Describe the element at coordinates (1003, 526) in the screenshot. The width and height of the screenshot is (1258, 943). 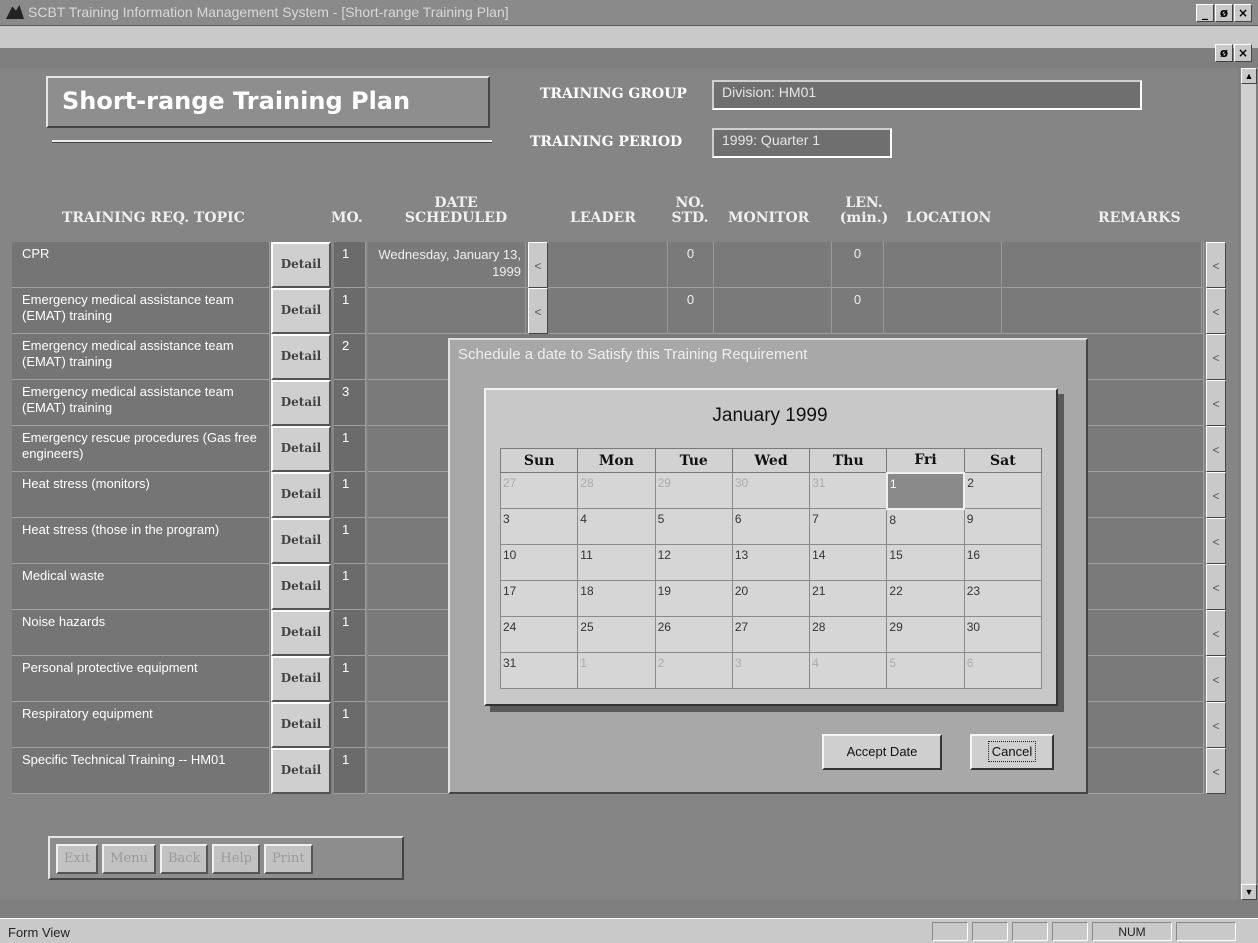
I see `calendar-day: 9` at that location.